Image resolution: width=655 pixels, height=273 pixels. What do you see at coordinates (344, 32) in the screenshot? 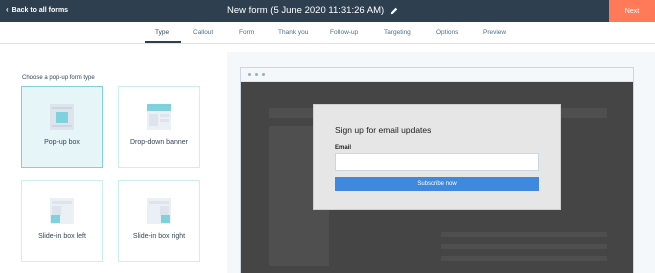
I see `tab-follow-up: Follow-up` at bounding box center [344, 32].